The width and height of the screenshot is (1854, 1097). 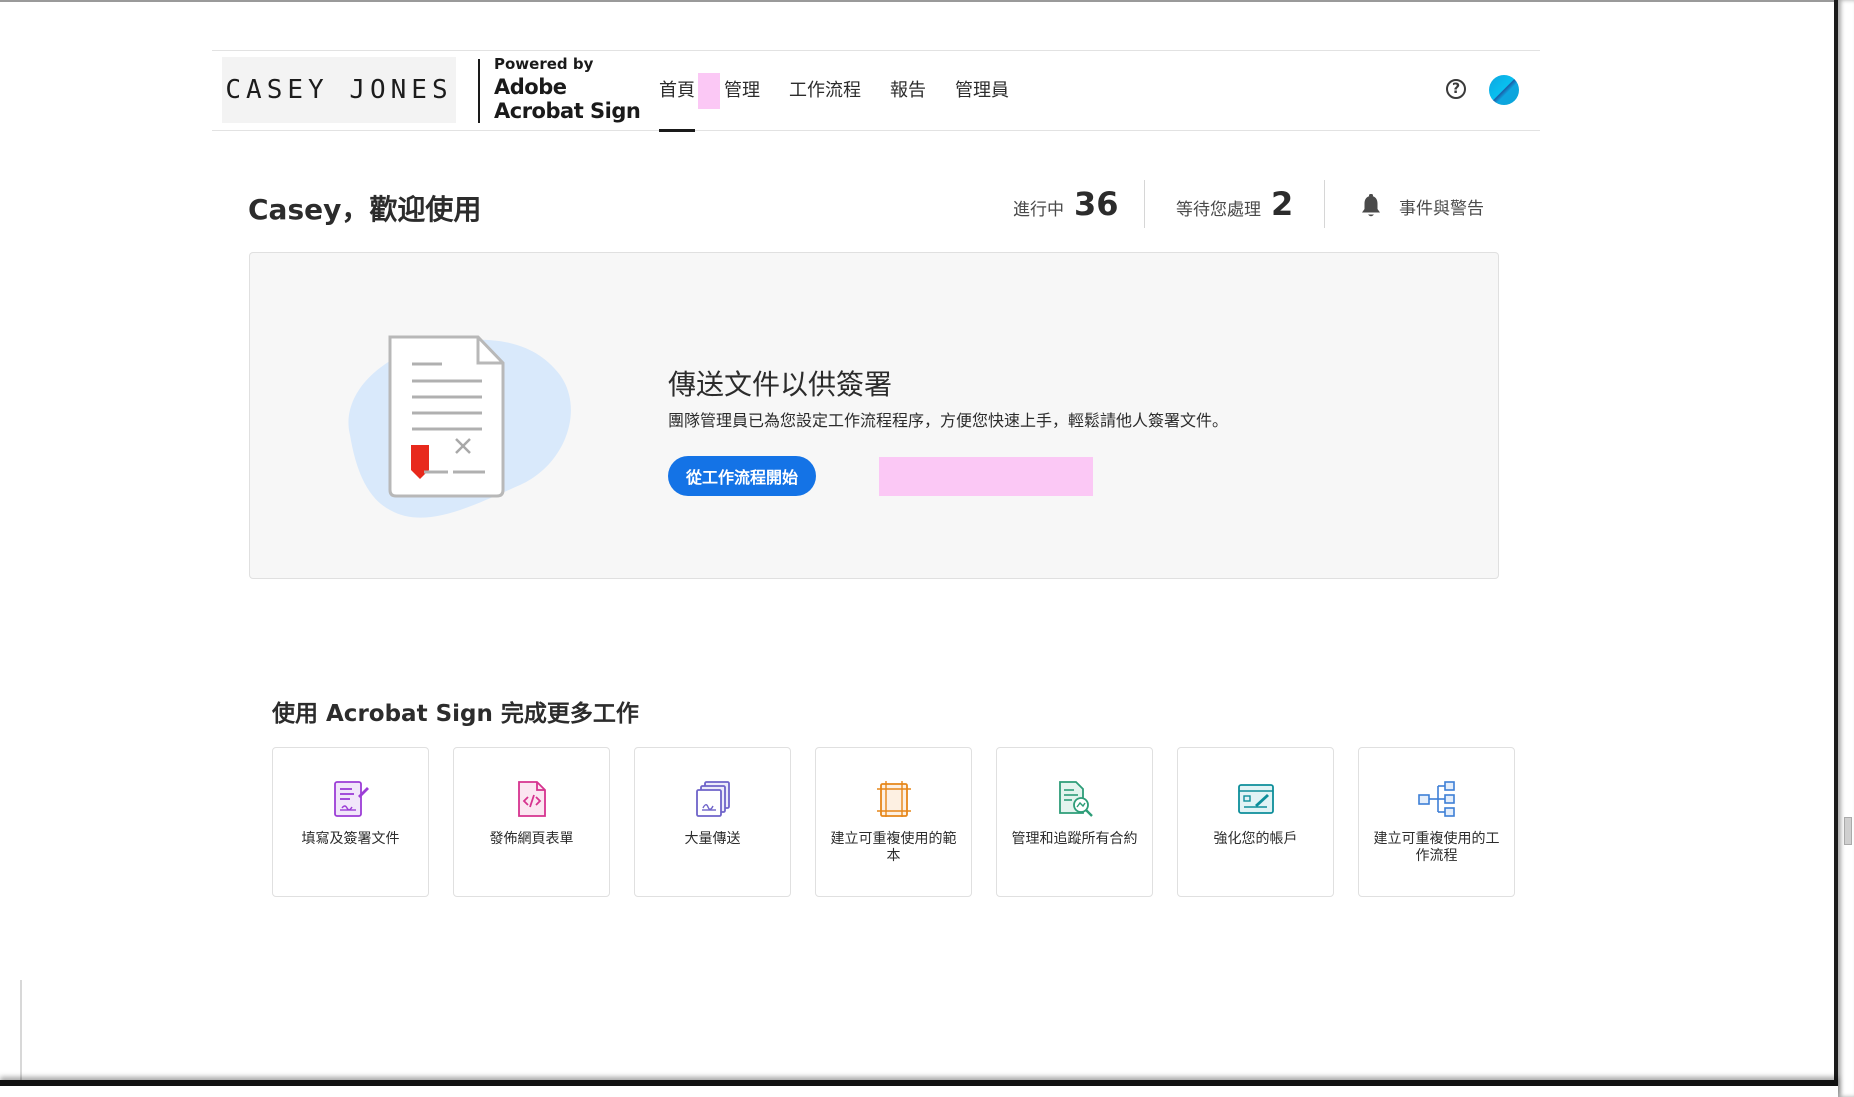 What do you see at coordinates (1436, 822) in the screenshot?
I see `tile-workflow: 建立可重複使用的工作流程` at bounding box center [1436, 822].